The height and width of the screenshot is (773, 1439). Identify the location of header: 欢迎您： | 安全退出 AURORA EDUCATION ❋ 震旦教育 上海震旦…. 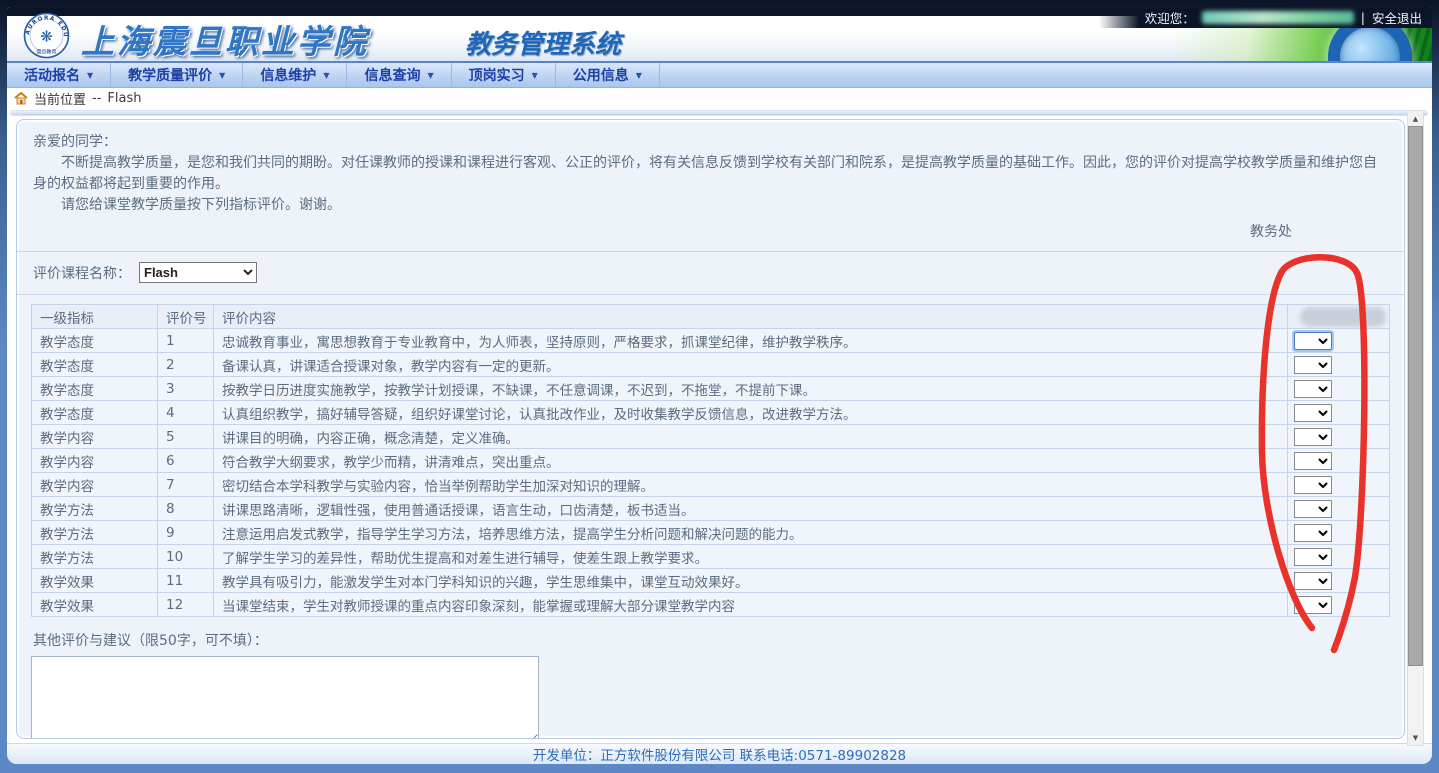
(719, 34).